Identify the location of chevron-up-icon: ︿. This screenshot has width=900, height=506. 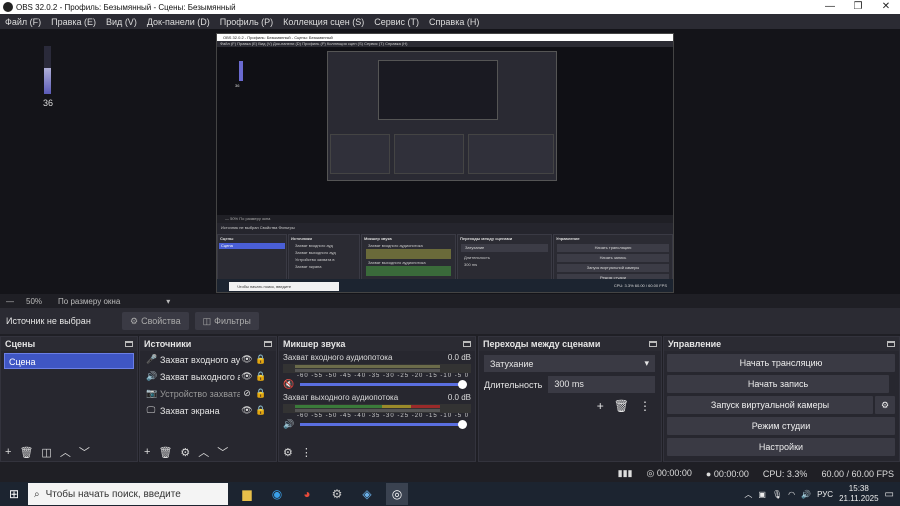
(748, 494).